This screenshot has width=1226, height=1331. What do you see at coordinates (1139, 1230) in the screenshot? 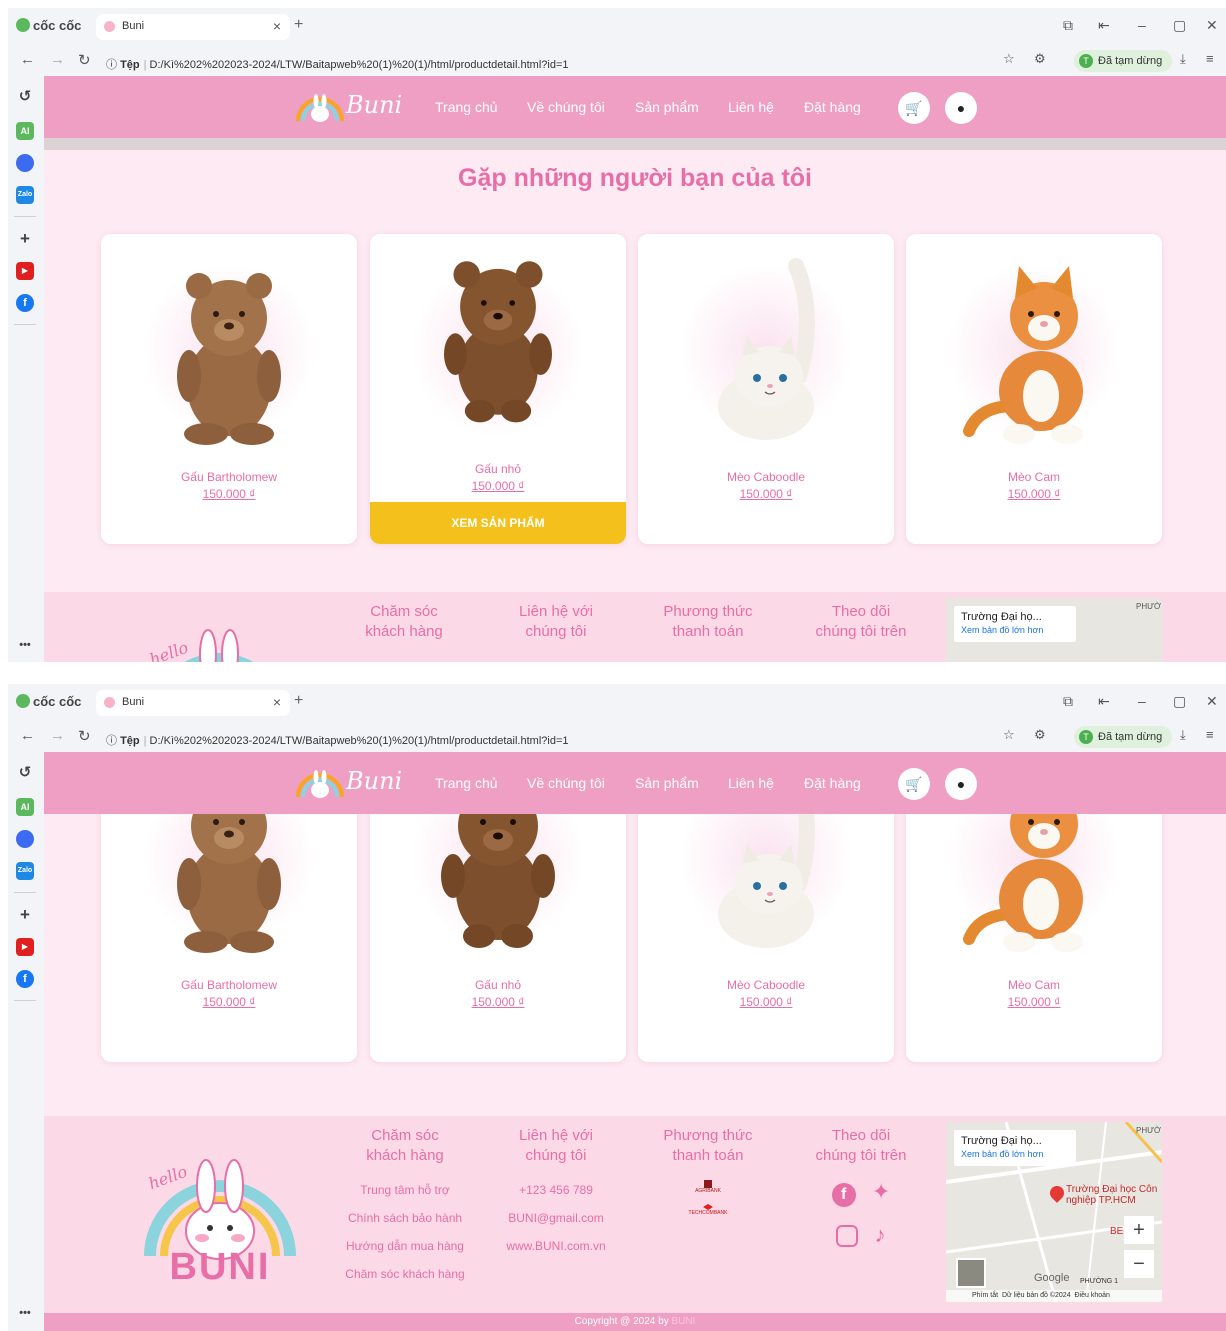
I see `map-zoom-in-button: +` at bounding box center [1139, 1230].